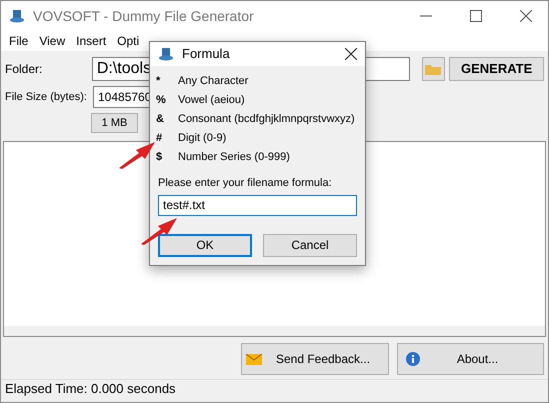 The image size is (549, 403). Describe the element at coordinates (160, 158) in the screenshot. I see `formula-symbol: $` at that location.